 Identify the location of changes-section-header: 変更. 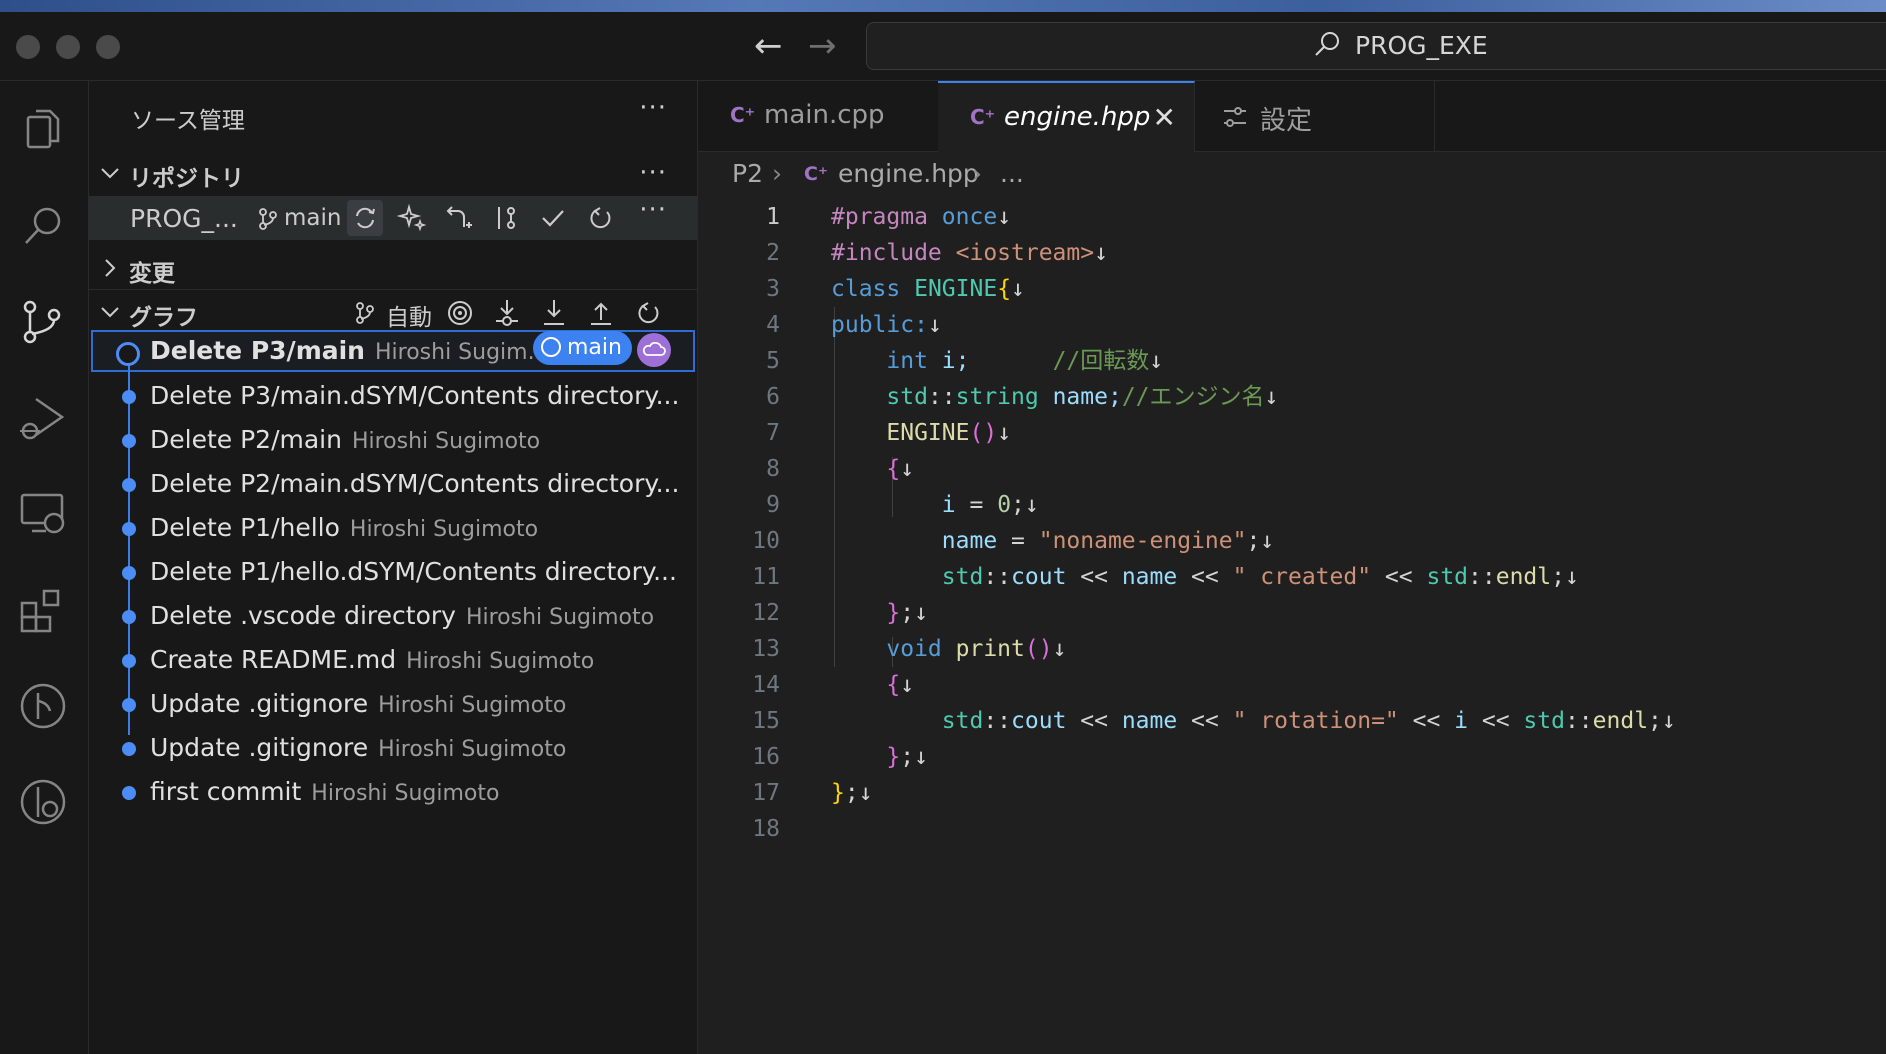
(393, 269).